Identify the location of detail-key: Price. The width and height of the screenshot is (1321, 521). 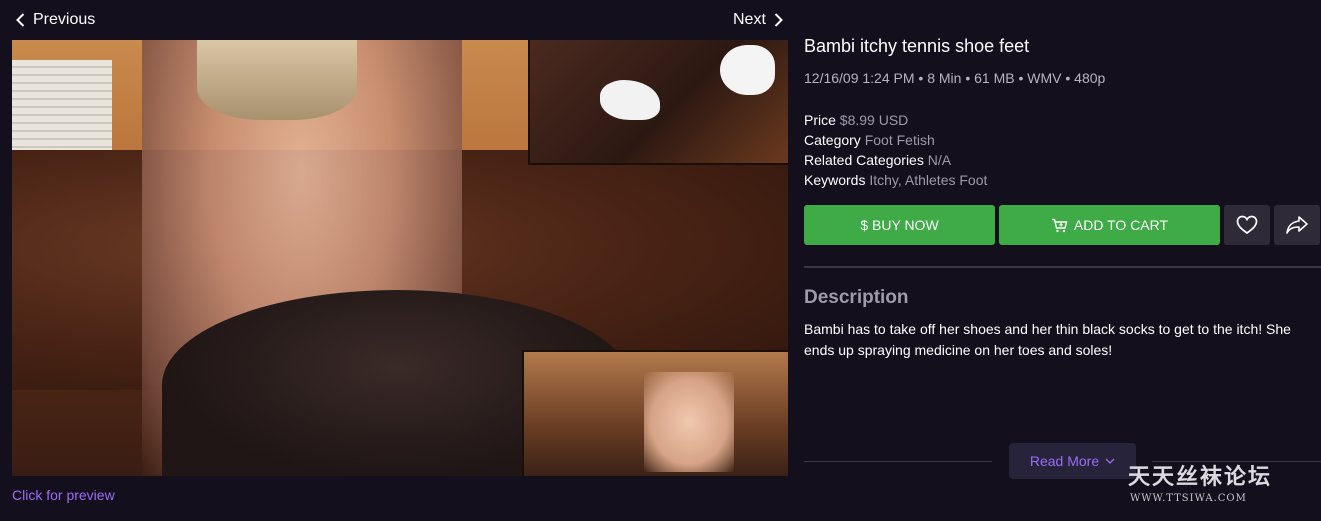
(820, 120).